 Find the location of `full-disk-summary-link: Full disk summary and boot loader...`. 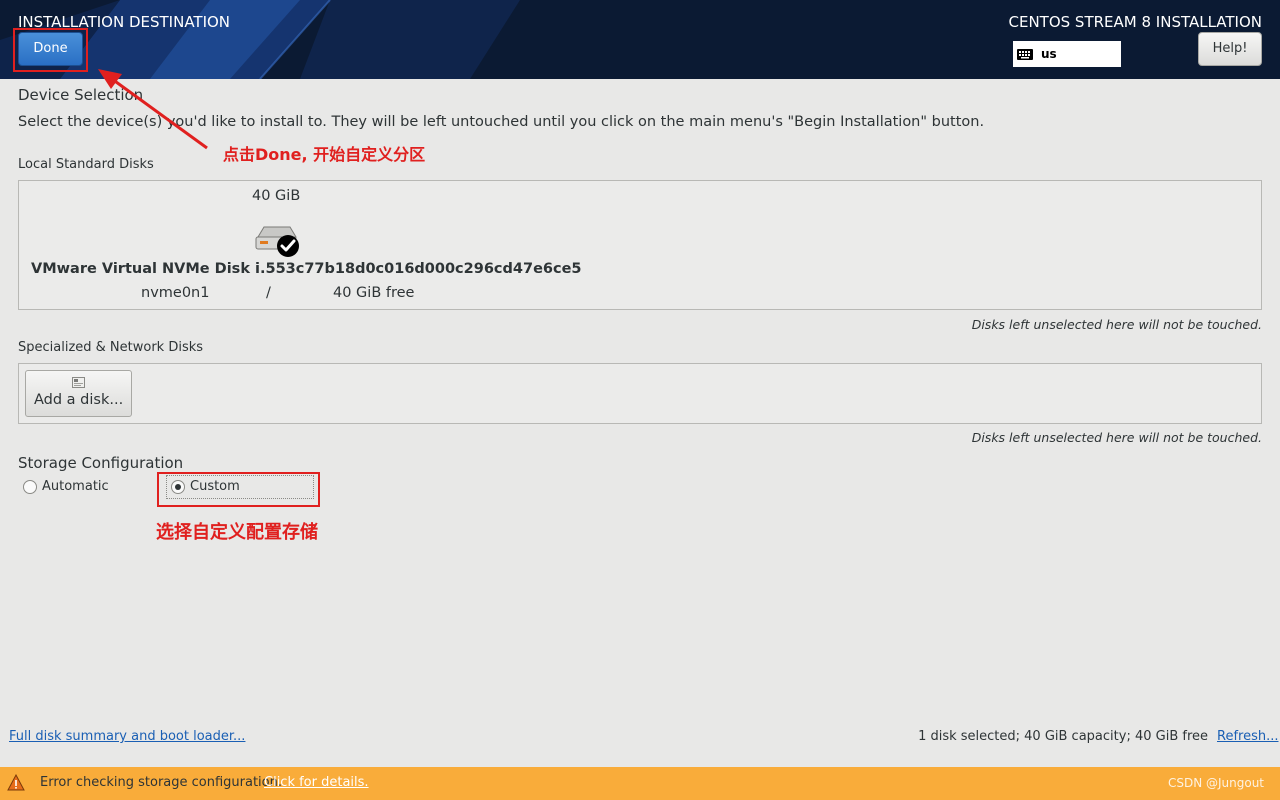

full-disk-summary-link: Full disk summary and boot loader... is located at coordinates (127, 736).